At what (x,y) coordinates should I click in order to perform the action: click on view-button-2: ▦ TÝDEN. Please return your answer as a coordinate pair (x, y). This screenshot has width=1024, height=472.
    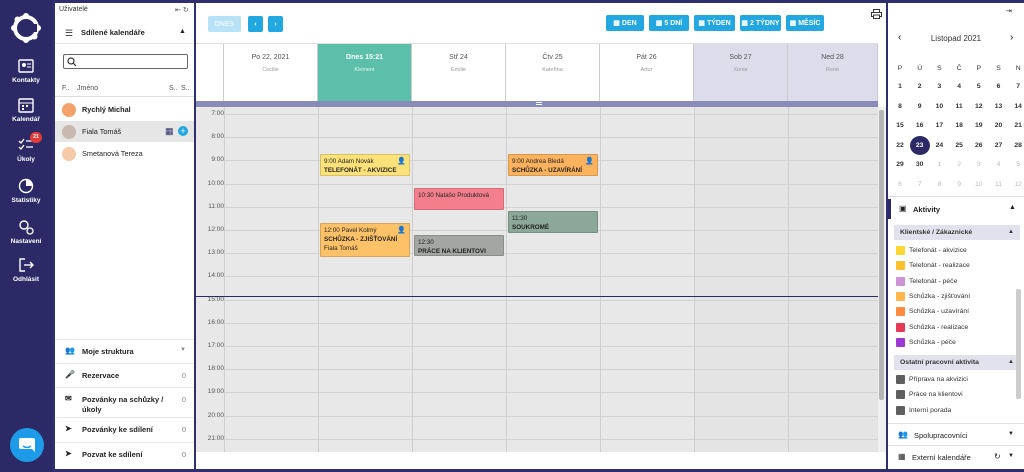
    Looking at the image, I should click on (714, 23).